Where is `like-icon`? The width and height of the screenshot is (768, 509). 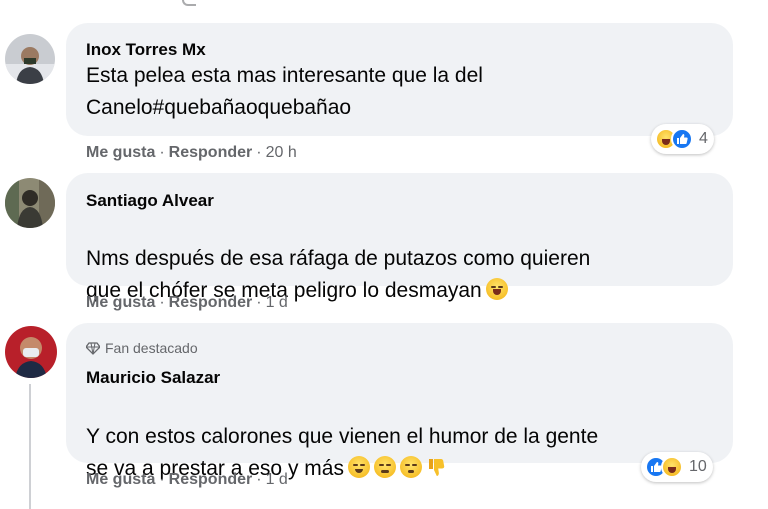
like-icon is located at coordinates (682, 139).